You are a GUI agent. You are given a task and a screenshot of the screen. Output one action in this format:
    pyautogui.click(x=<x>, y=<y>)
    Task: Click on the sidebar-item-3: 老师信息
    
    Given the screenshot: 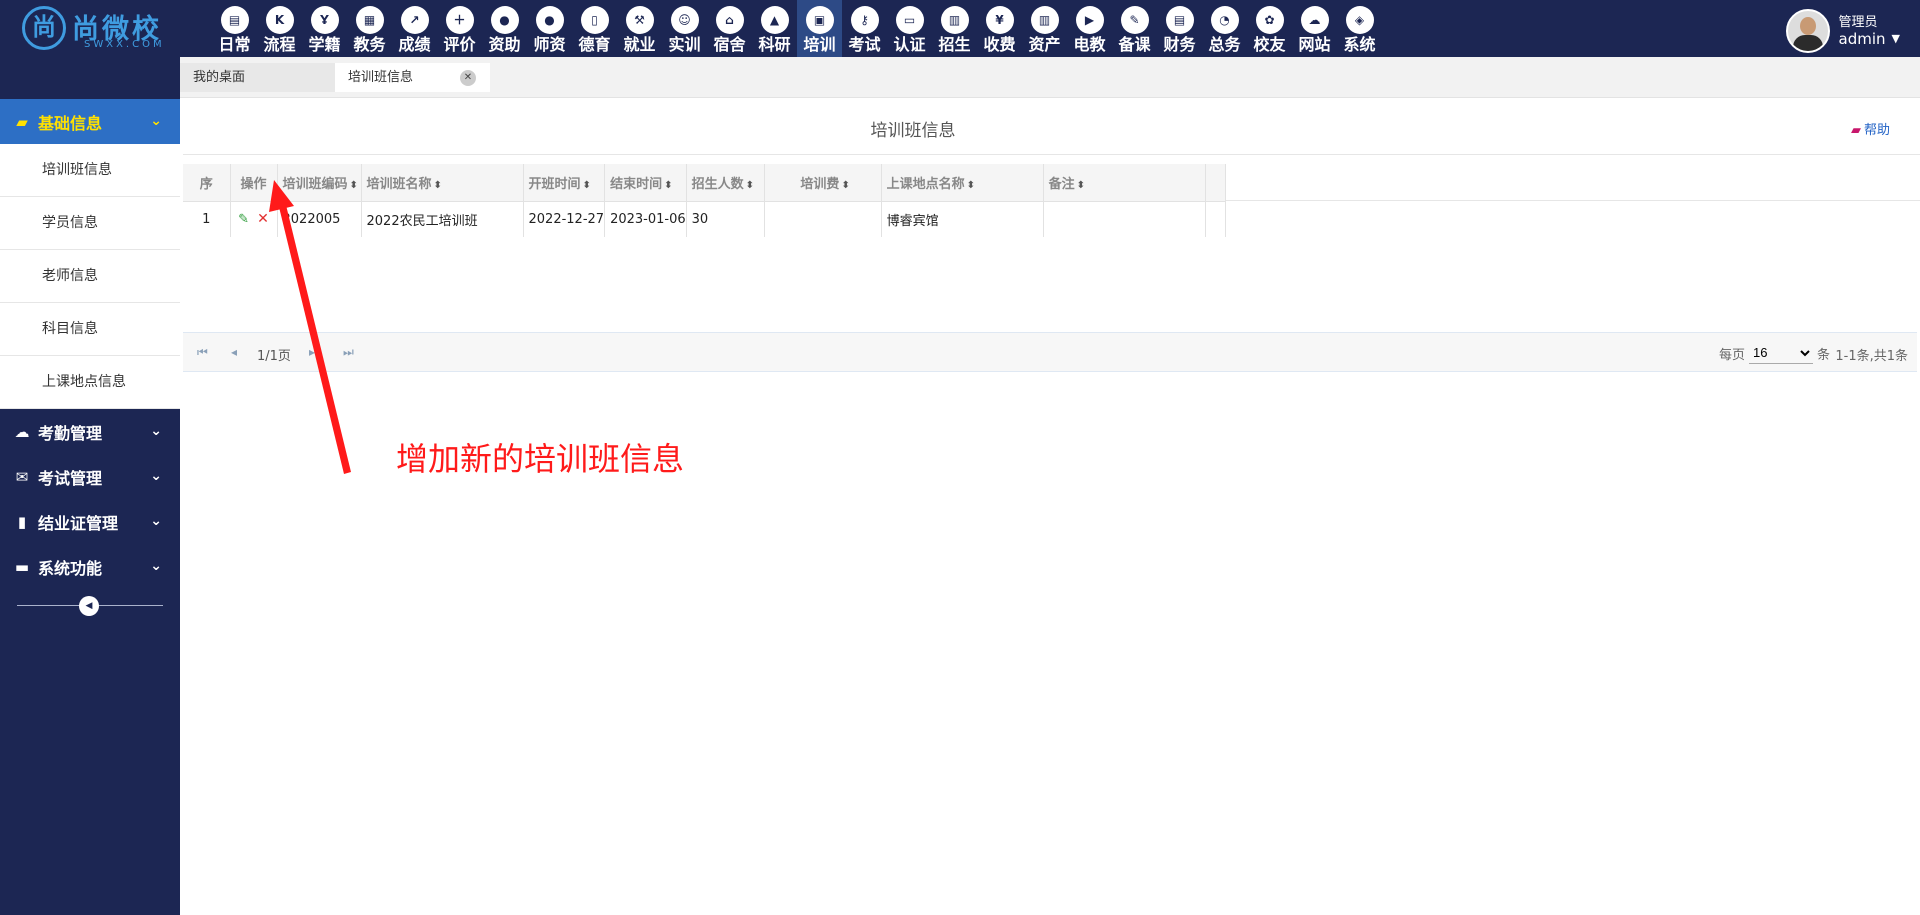 What is the action you would take?
    pyautogui.click(x=90, y=276)
    